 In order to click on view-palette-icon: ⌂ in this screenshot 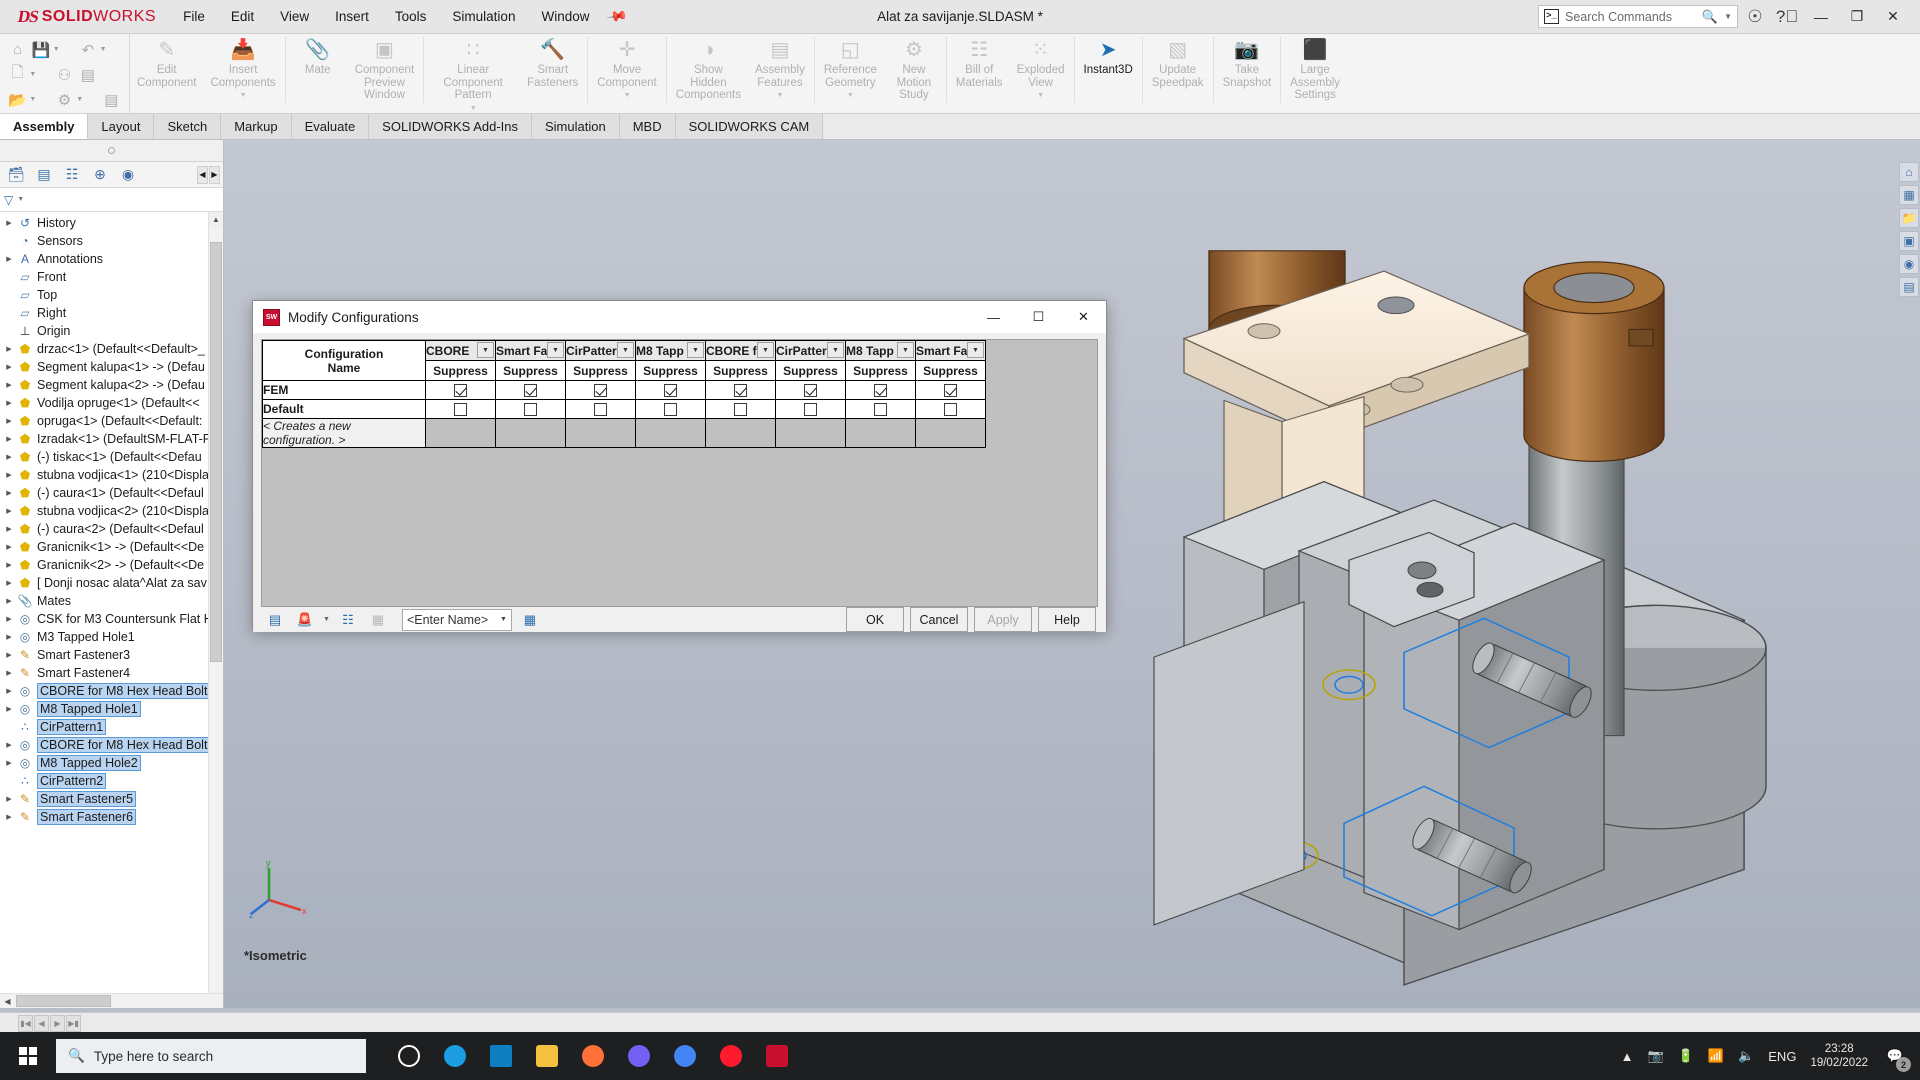, I will do `click(1909, 172)`.